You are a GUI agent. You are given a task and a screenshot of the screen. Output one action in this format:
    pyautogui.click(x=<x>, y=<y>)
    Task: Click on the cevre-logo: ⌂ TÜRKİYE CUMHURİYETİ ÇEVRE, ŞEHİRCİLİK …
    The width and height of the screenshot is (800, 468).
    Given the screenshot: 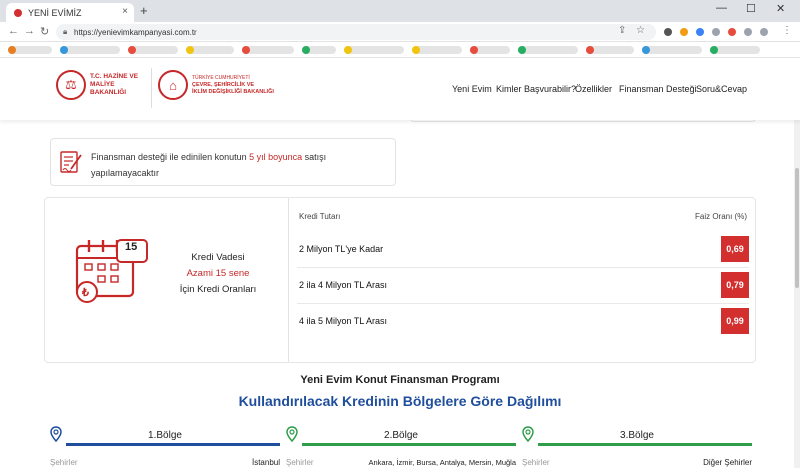 What is the action you would take?
    pyautogui.click(x=230, y=85)
    